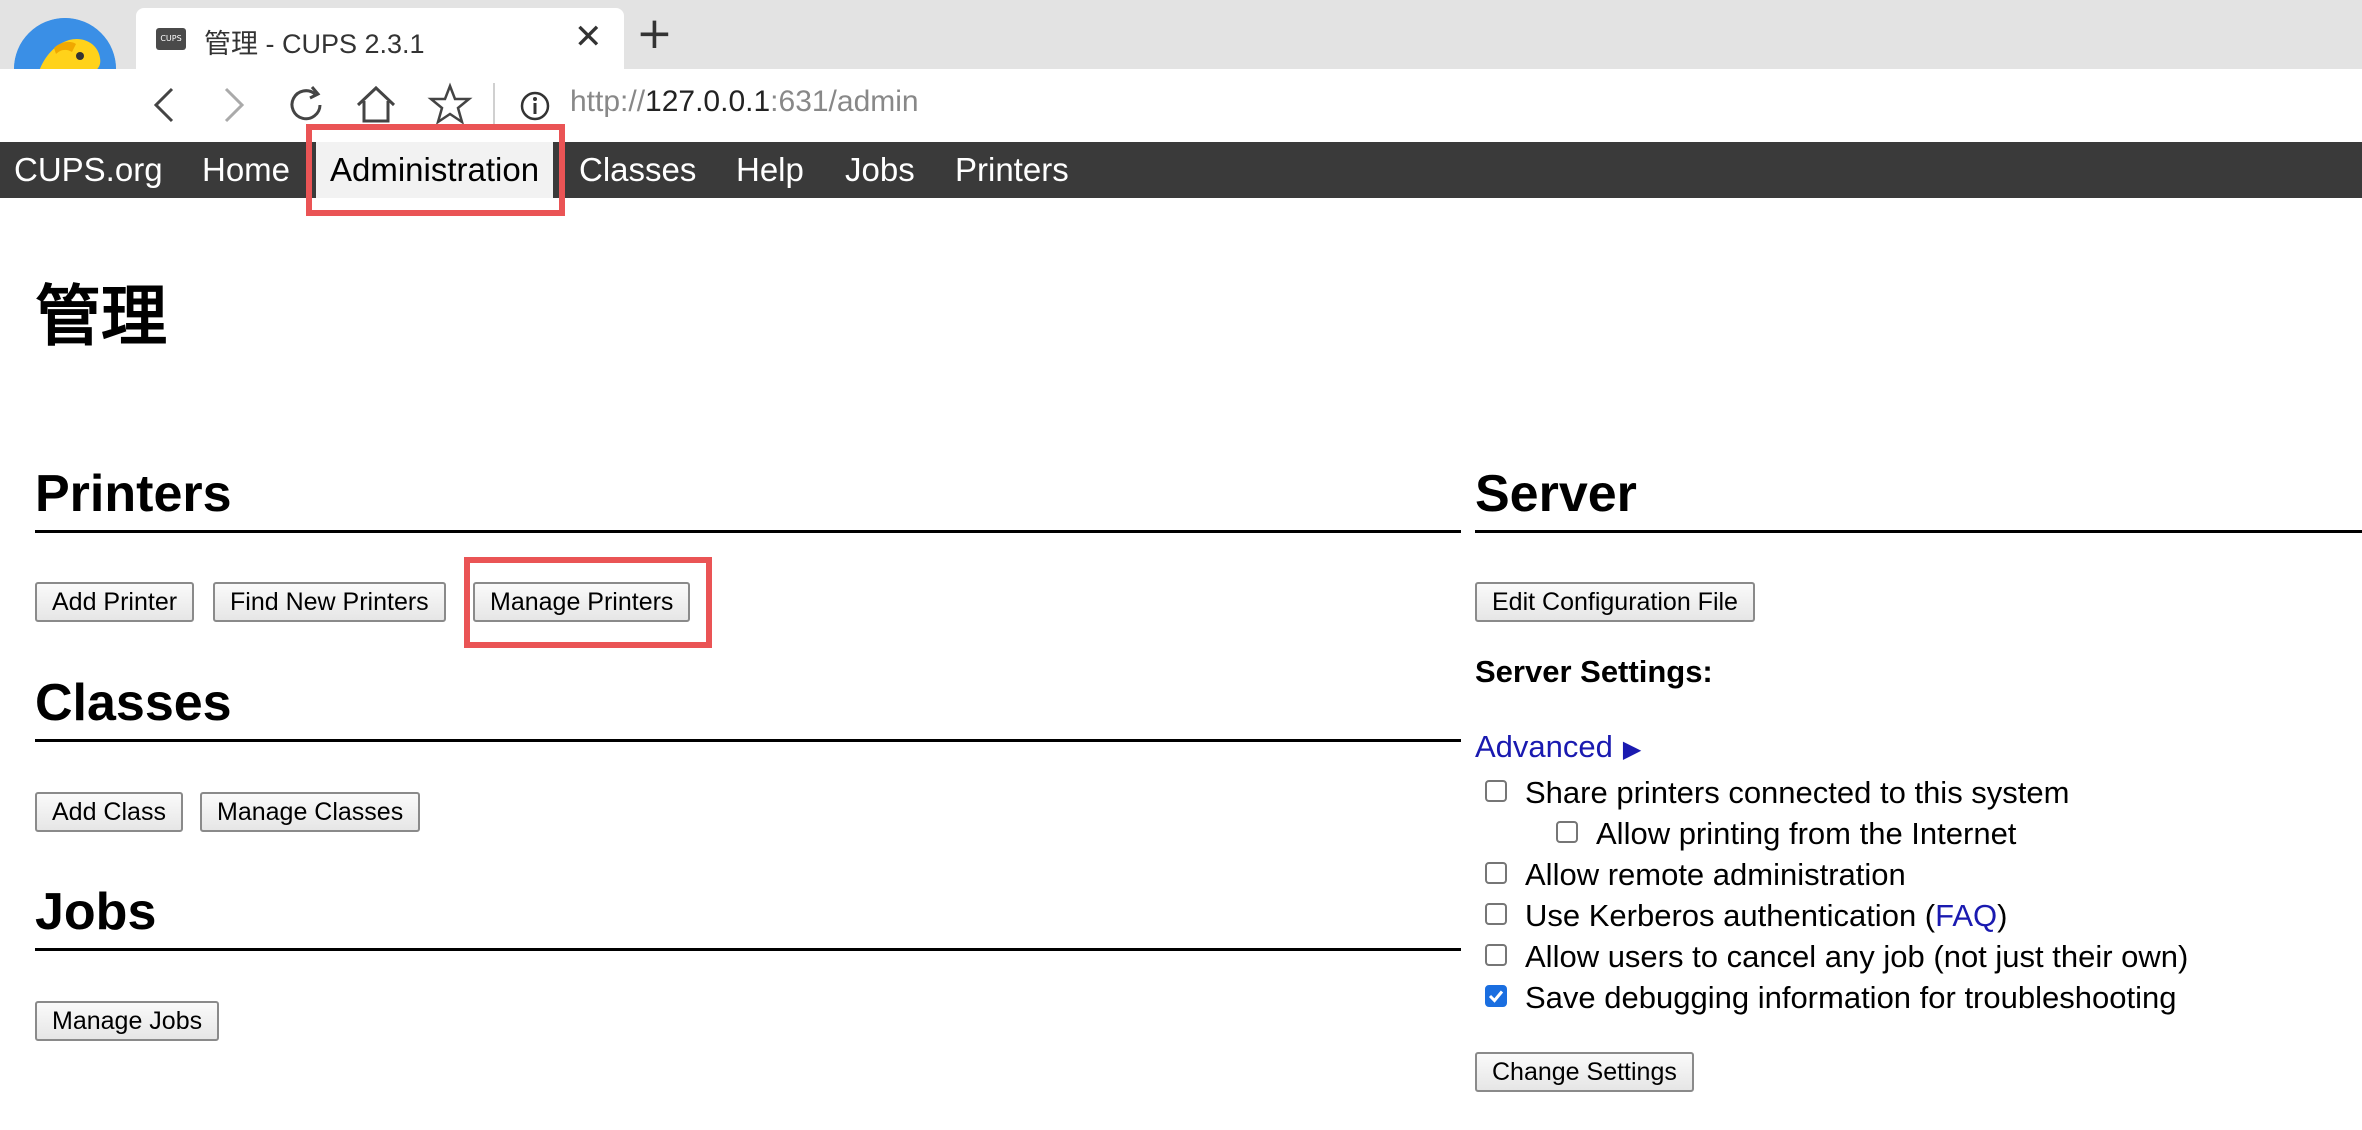 The height and width of the screenshot is (1130, 2362). I want to click on site-info-icon, so click(535, 106).